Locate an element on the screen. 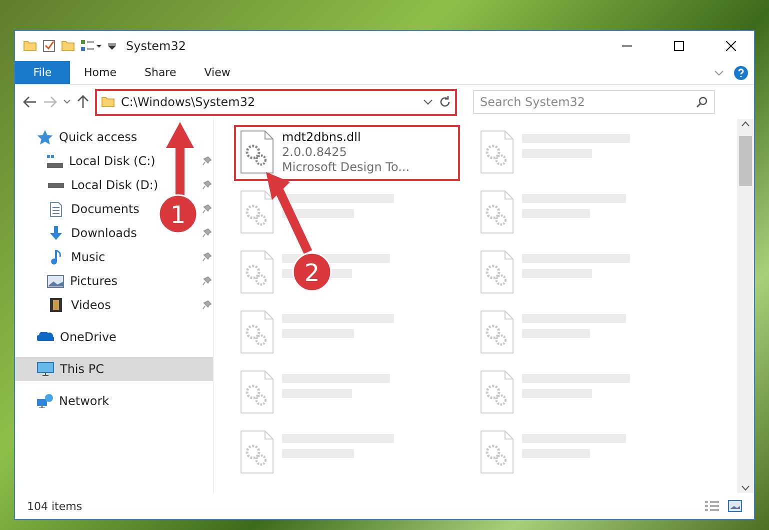  close-icon is located at coordinates (731, 46).